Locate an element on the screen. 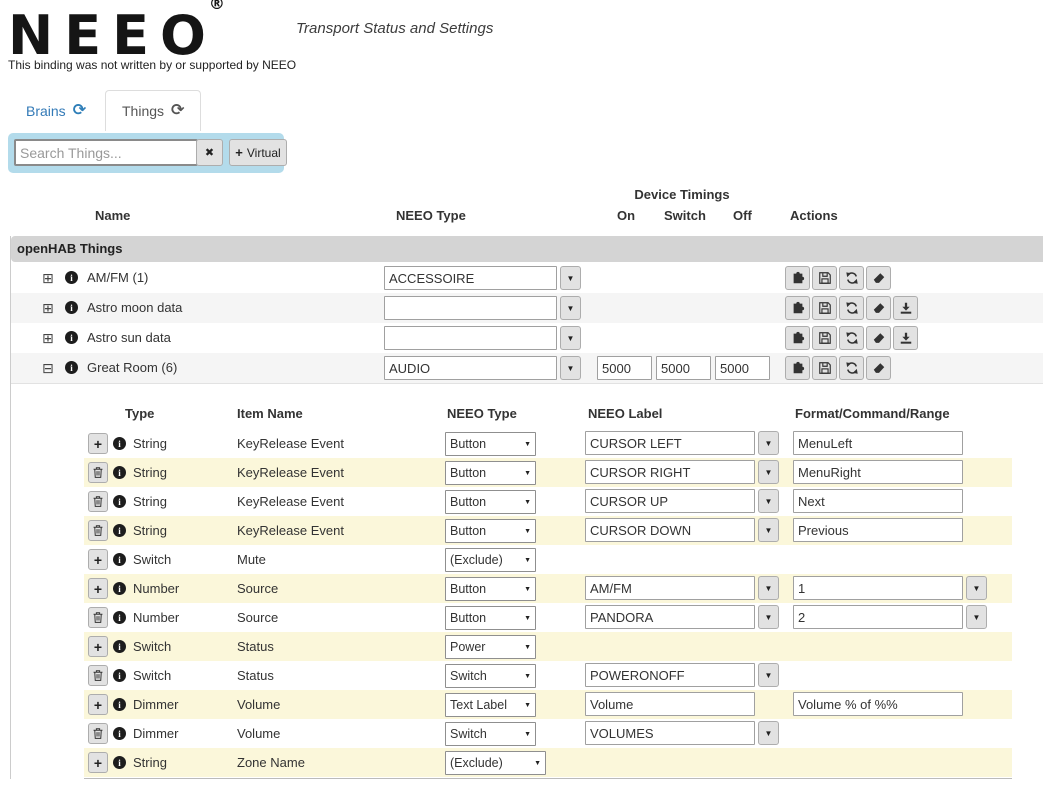 Image resolution: width=1043 pixels, height=792 pixels. timing-switch-input is located at coordinates (683, 368).